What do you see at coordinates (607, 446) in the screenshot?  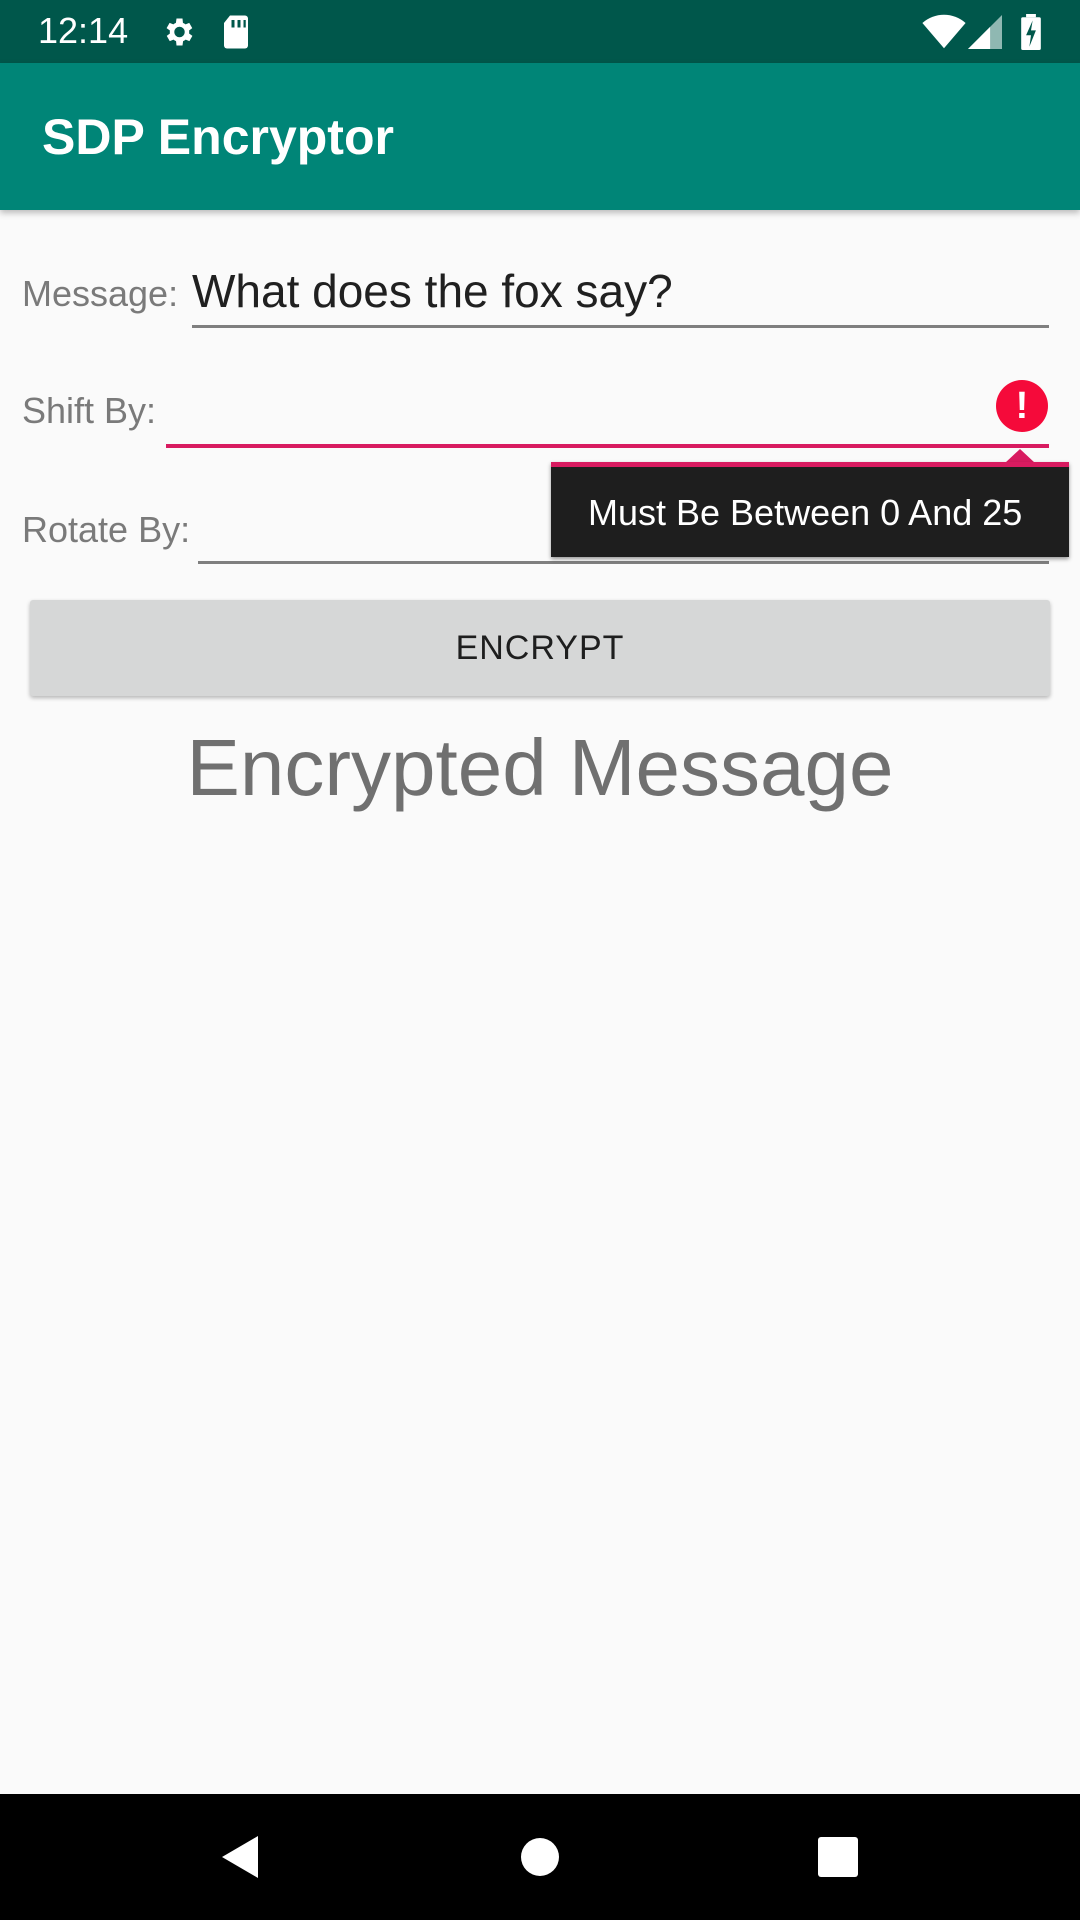 I see `shift-by-underline` at bounding box center [607, 446].